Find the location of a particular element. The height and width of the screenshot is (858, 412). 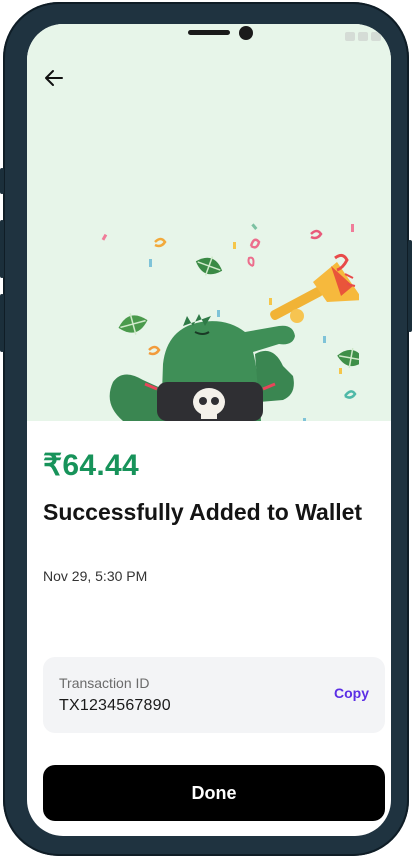

transaction-id-label: Transaction ID is located at coordinates (104, 683).